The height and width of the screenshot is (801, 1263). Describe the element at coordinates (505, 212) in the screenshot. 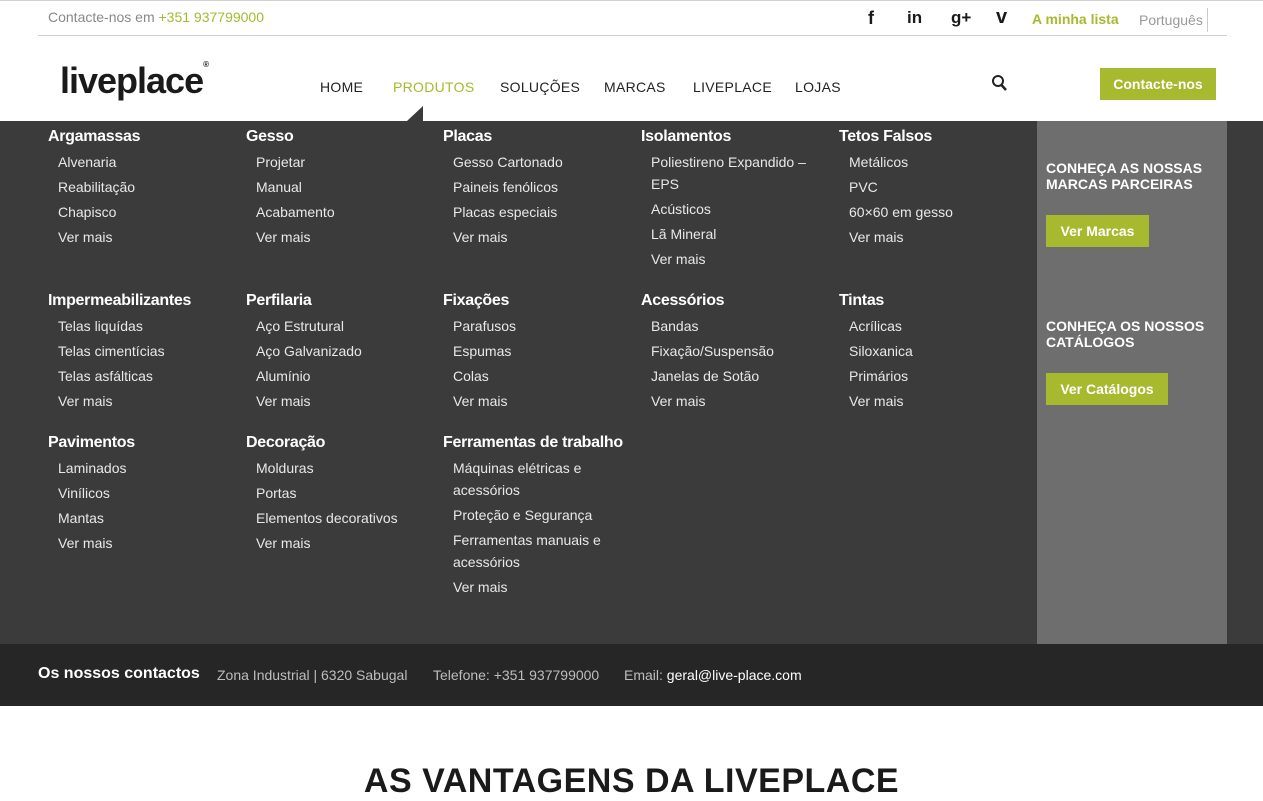

I see `menu-link: Placas especiais` at that location.